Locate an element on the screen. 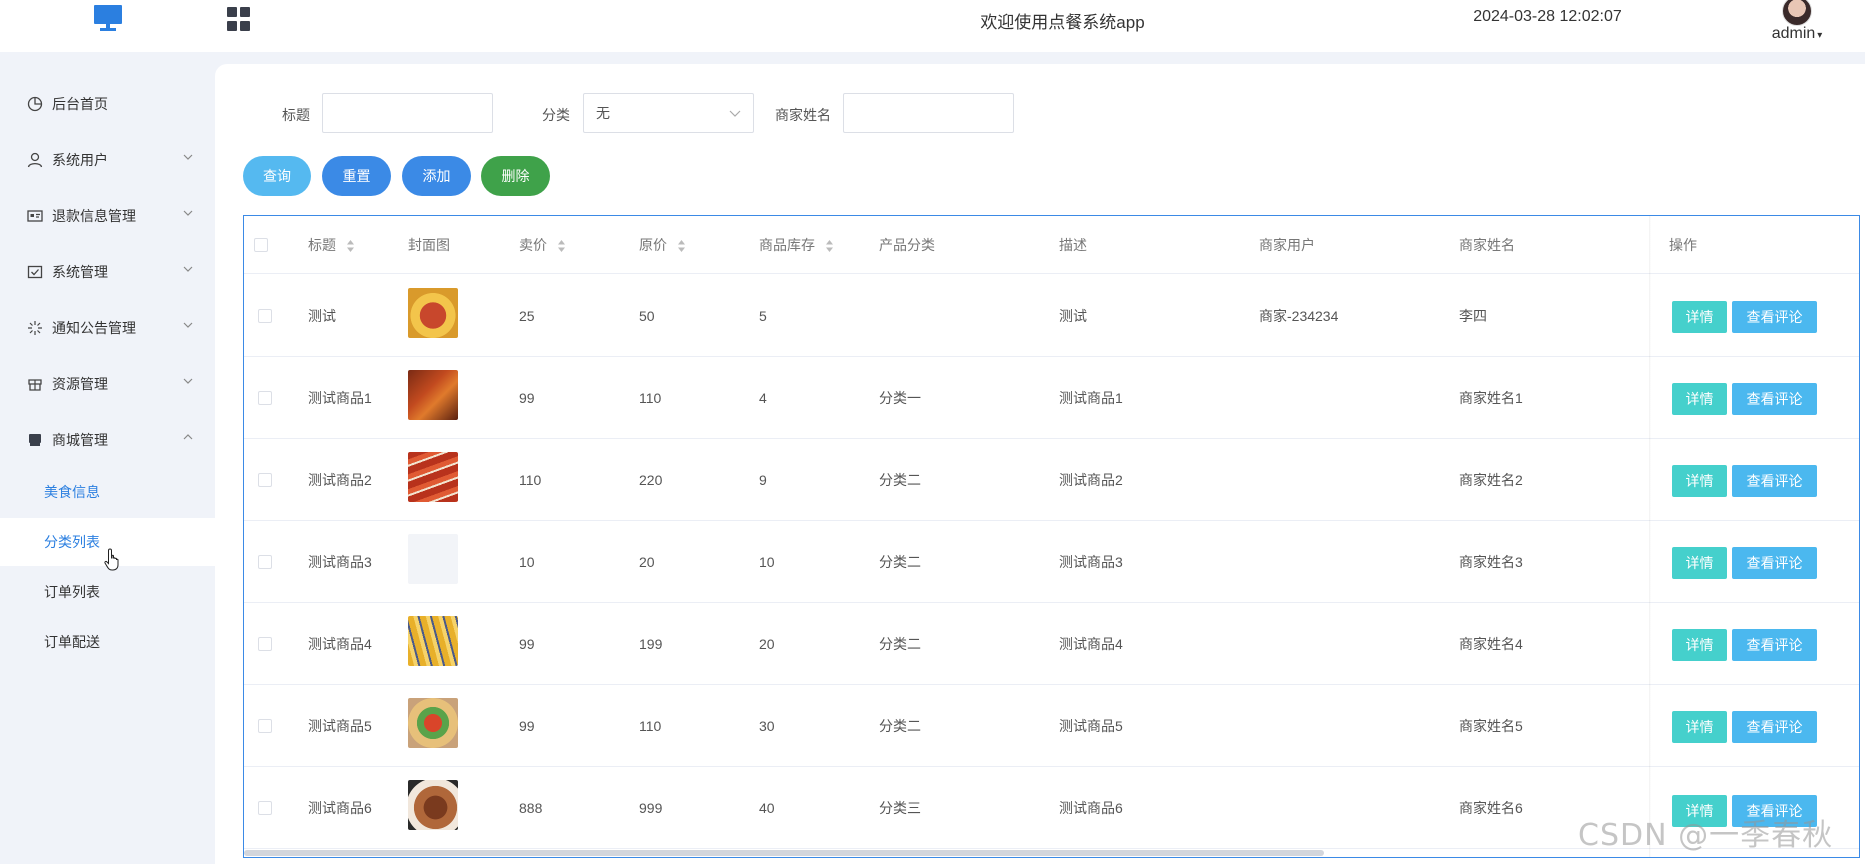 This screenshot has width=1865, height=864. tag-icon is located at coordinates (35, 384).